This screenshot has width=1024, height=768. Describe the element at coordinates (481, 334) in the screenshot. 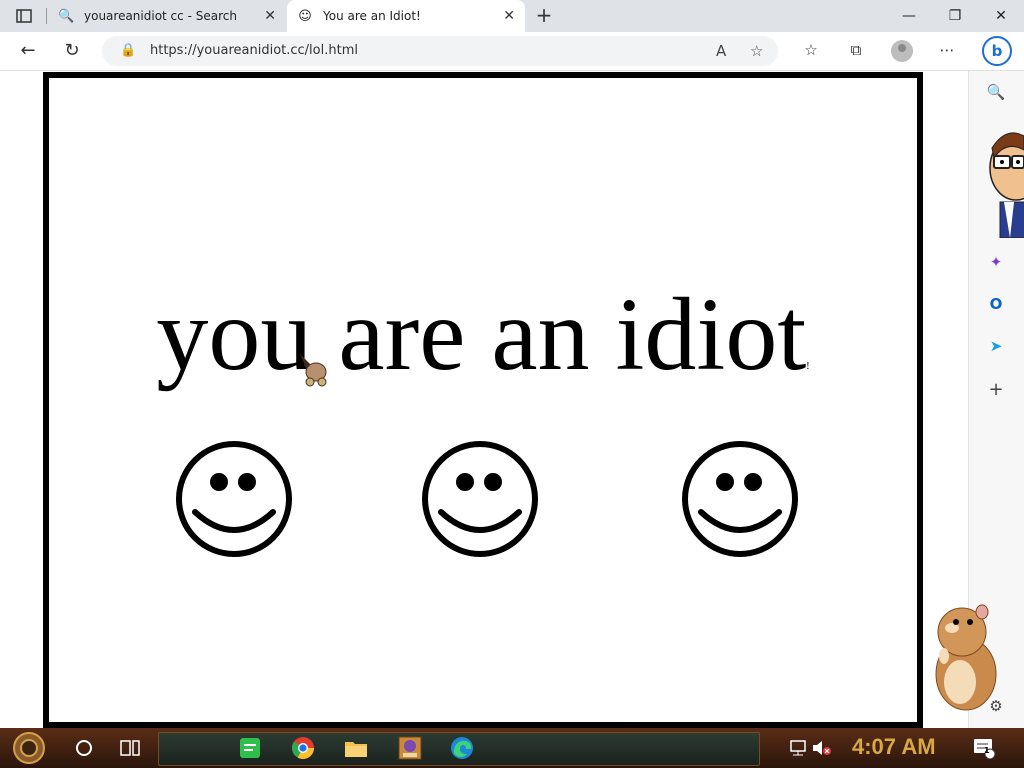

I see `headline-text: you are an idiot` at that location.